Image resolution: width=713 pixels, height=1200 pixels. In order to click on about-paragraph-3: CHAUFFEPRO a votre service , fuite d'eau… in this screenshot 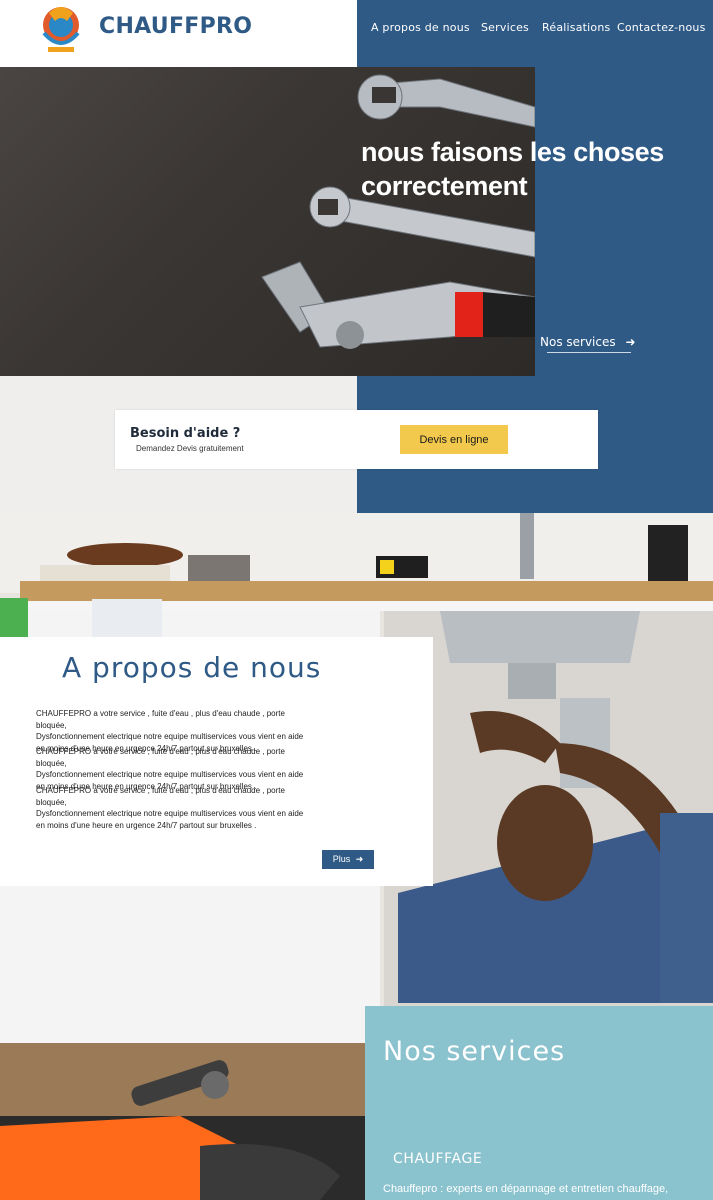, I will do `click(171, 808)`.